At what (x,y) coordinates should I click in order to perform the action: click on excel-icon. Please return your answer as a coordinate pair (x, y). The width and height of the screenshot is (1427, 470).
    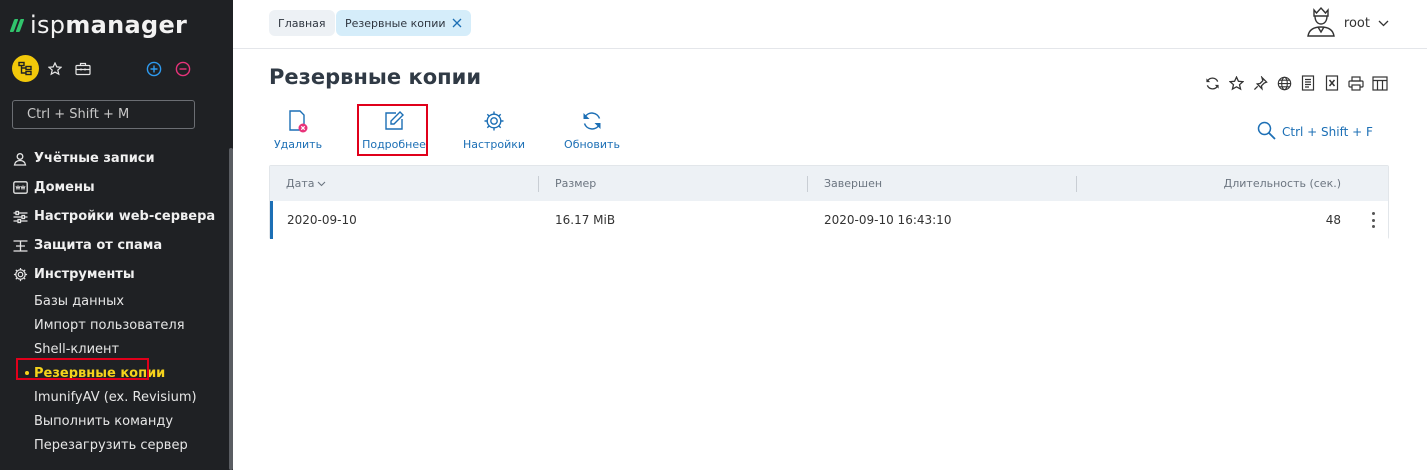
    Looking at the image, I should click on (1332, 83).